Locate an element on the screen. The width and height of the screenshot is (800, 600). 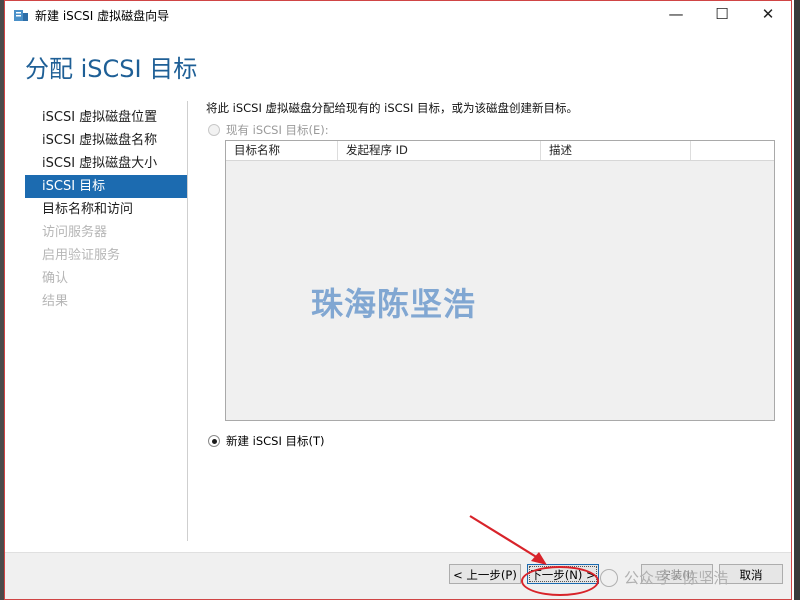
annotation-highlight-circle is located at coordinates (560, 581).